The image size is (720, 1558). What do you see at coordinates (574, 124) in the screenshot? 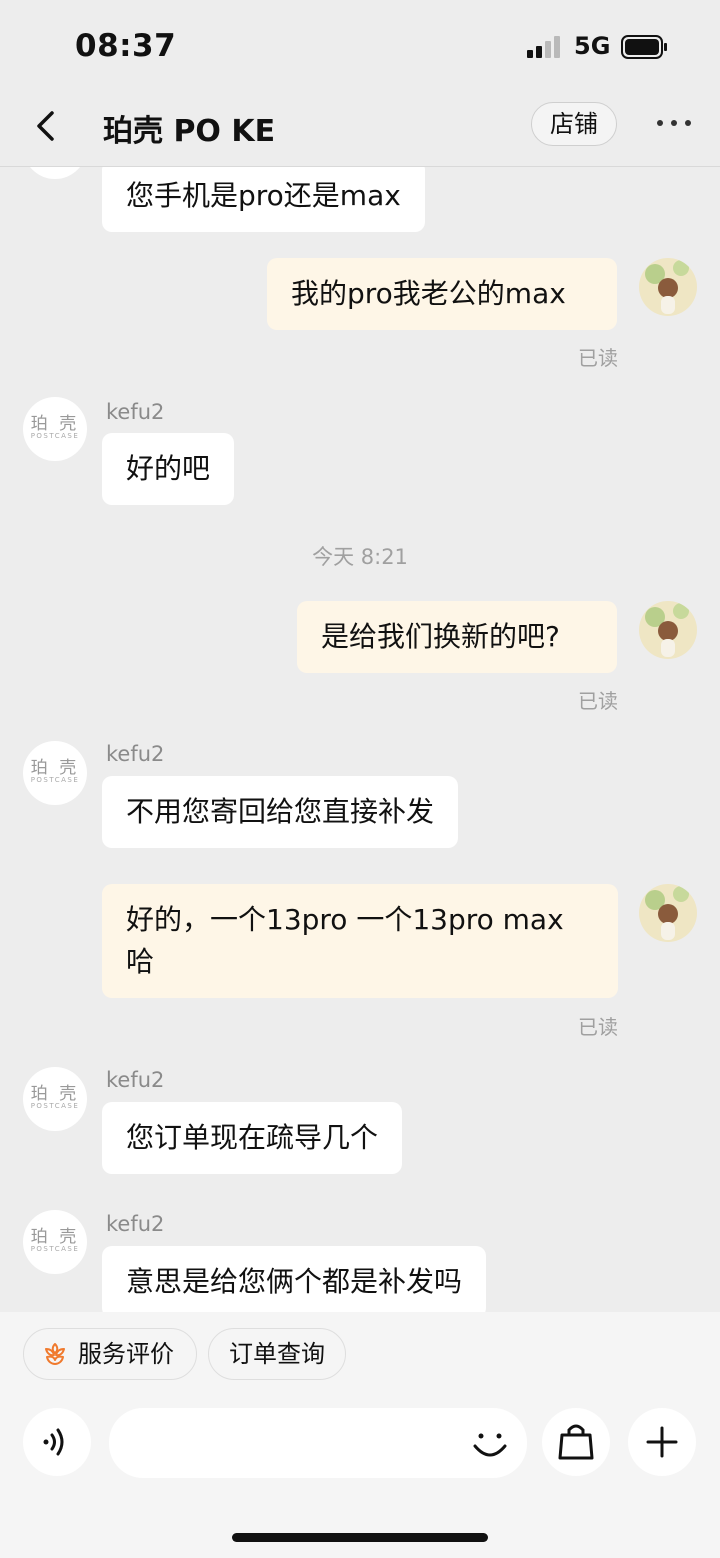
I see `shop-button: 店铺` at bounding box center [574, 124].